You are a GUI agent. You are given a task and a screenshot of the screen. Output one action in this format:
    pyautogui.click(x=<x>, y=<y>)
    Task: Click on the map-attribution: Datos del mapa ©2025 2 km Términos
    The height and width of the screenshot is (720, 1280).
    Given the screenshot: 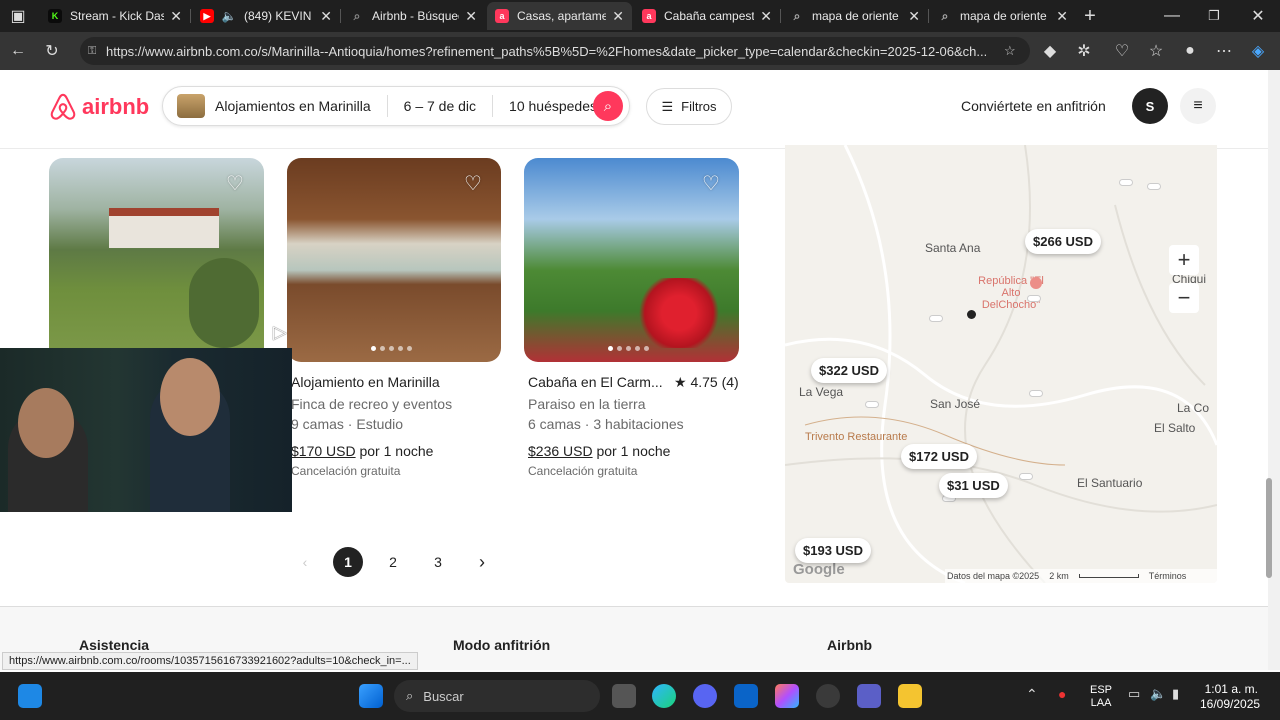 What is the action you would take?
    pyautogui.click(x=1081, y=576)
    